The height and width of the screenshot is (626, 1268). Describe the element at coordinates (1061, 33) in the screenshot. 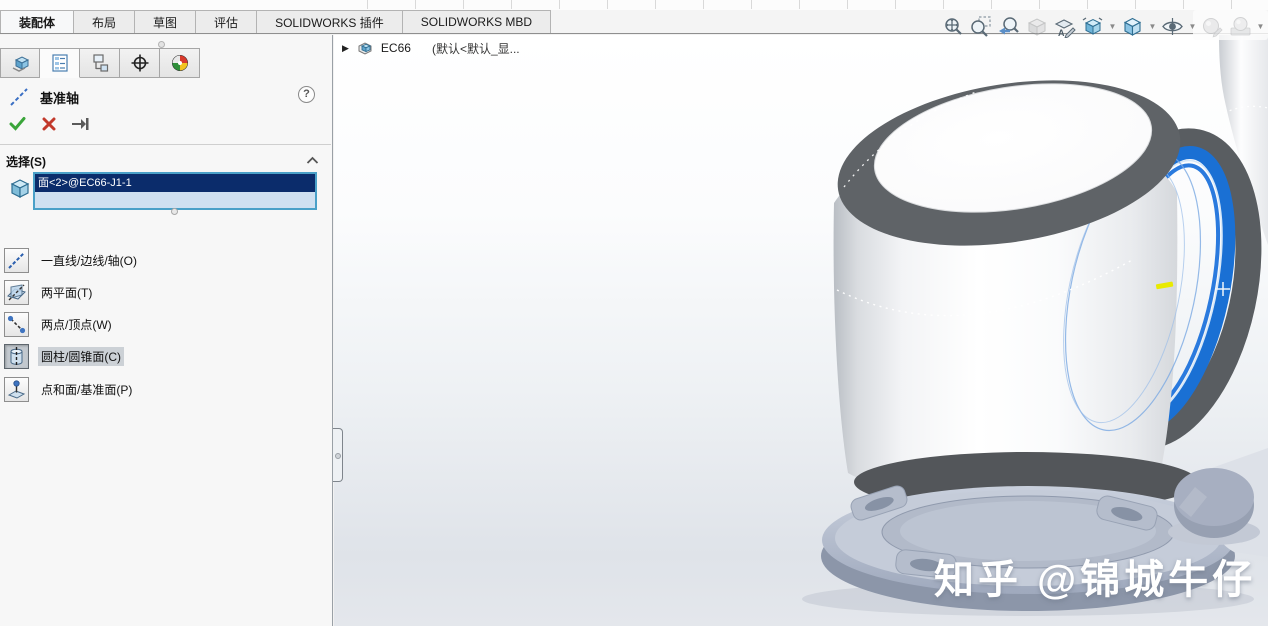

I see `svg-text: A` at that location.